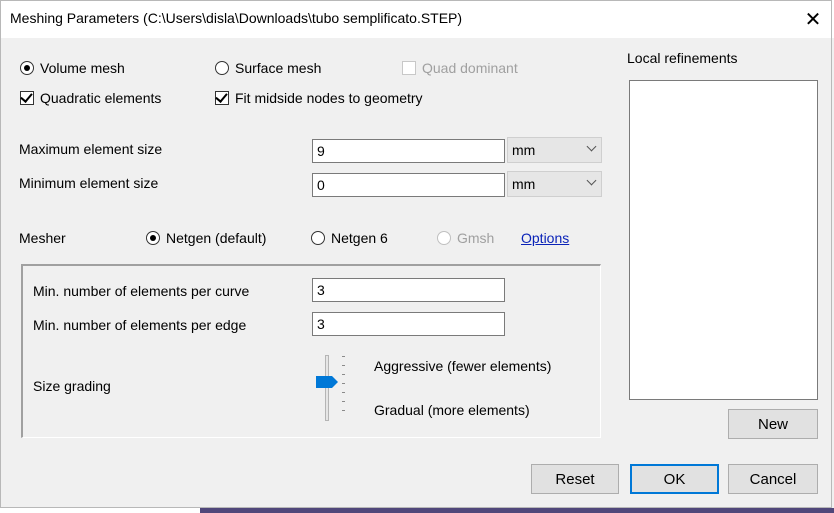 Image resolution: width=834 pixels, height=513 pixels. Describe the element at coordinates (72, 386) in the screenshot. I see `size-grading-label: Size grading` at that location.